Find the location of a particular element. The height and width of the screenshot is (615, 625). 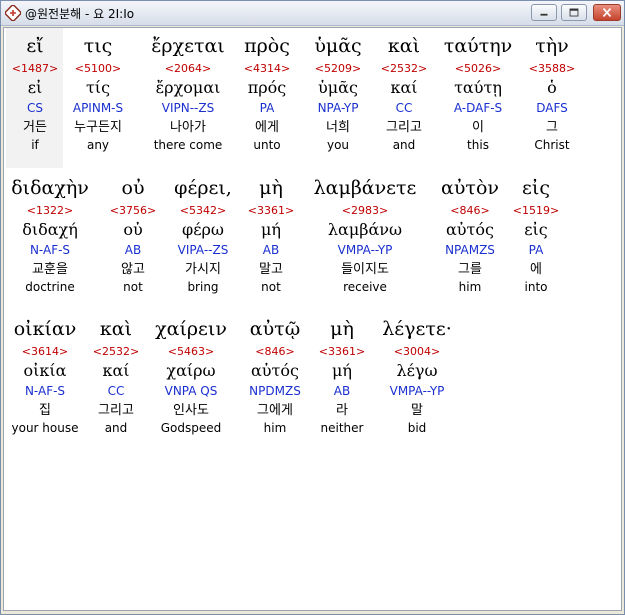

word-column: λέγετε· <3004> λέγω VMPA--YP 말 bid is located at coordinates (417, 373).